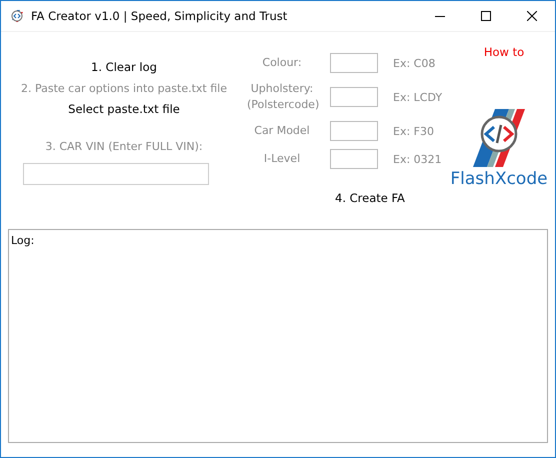 This screenshot has width=556, height=458. I want to click on select-file-button: Select paste.txt file, so click(124, 109).